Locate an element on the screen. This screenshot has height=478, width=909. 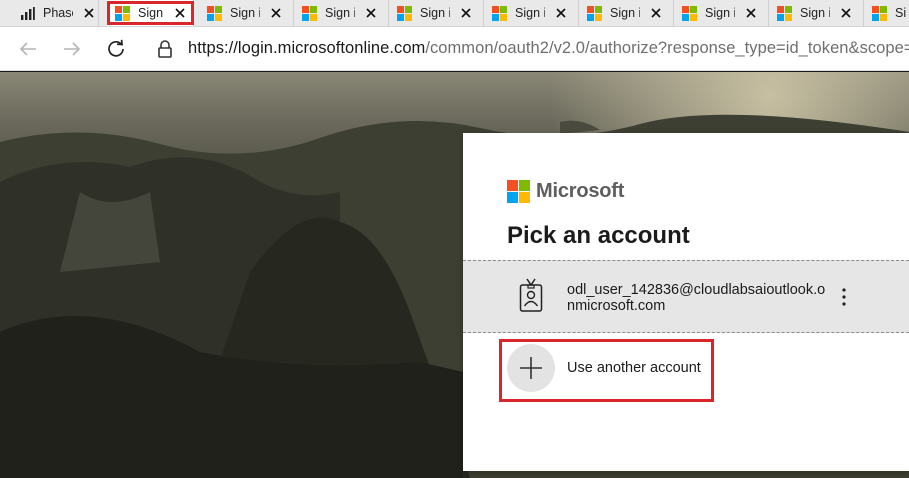
url-host: https://login.microsoftonline.com is located at coordinates (307, 48).